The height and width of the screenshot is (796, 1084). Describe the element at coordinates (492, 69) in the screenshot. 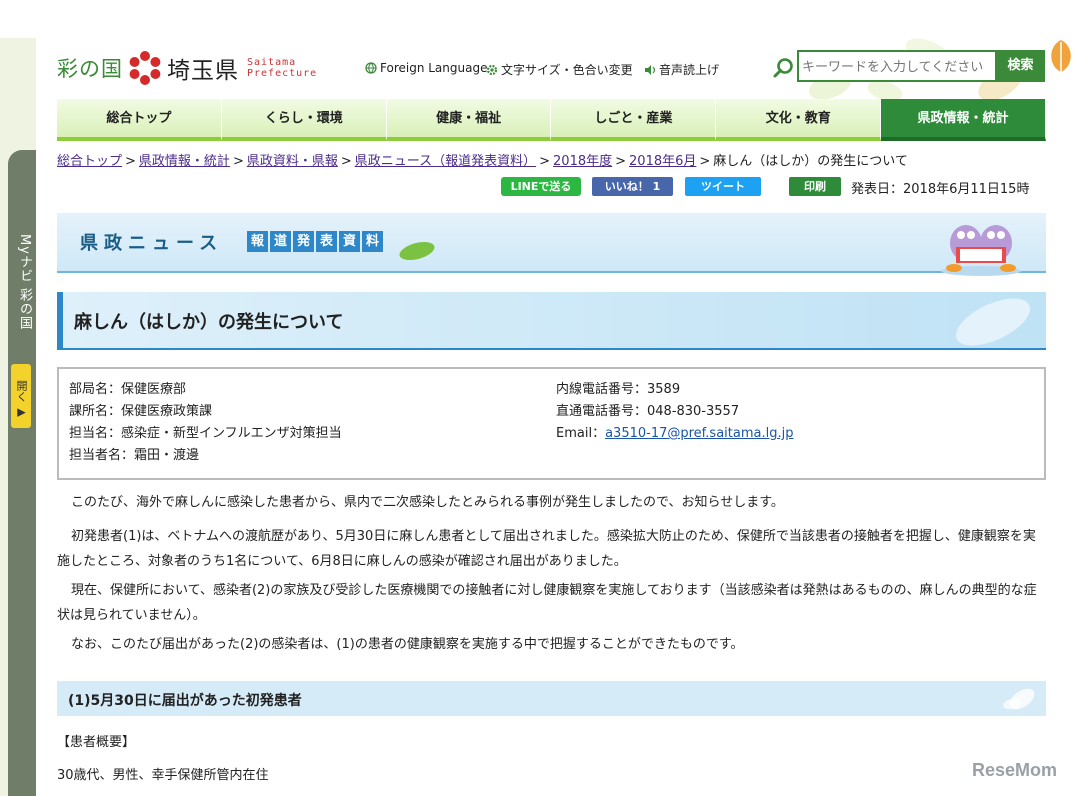

I see `gear-icon` at that location.